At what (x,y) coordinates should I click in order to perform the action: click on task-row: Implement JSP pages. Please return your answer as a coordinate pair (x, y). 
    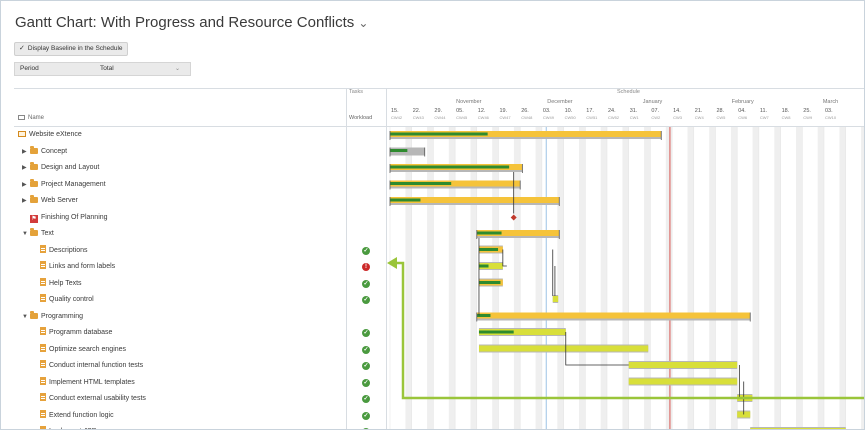
    Looking at the image, I should click on (180, 426).